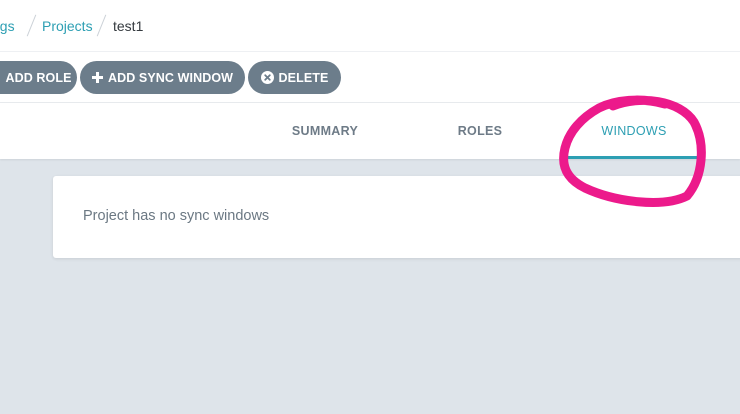  I want to click on add-role-button: ADD ROLE, so click(38, 77).